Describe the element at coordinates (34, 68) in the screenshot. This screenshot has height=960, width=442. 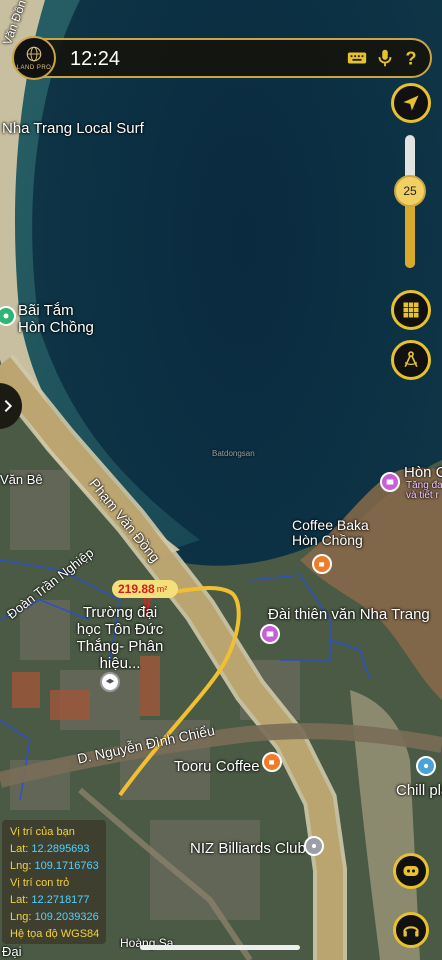
I see `logo-text: LAND PRO` at that location.